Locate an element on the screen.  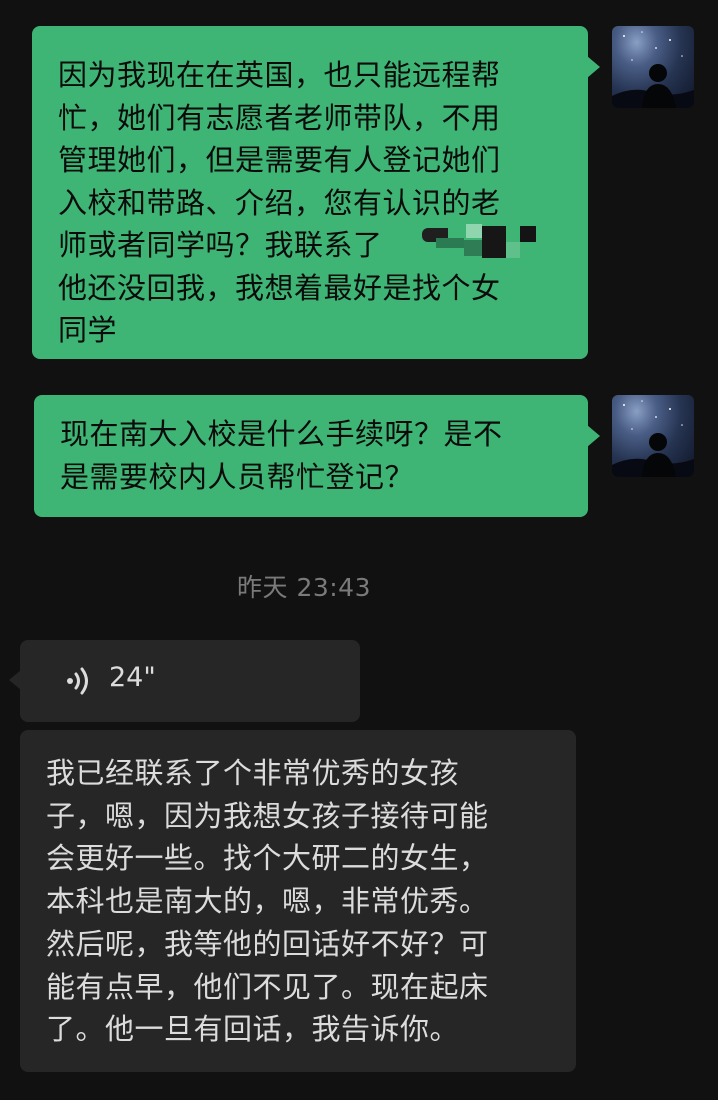
message-line: 入校和带路、介绍，您有认识的老 is located at coordinates (279, 202).